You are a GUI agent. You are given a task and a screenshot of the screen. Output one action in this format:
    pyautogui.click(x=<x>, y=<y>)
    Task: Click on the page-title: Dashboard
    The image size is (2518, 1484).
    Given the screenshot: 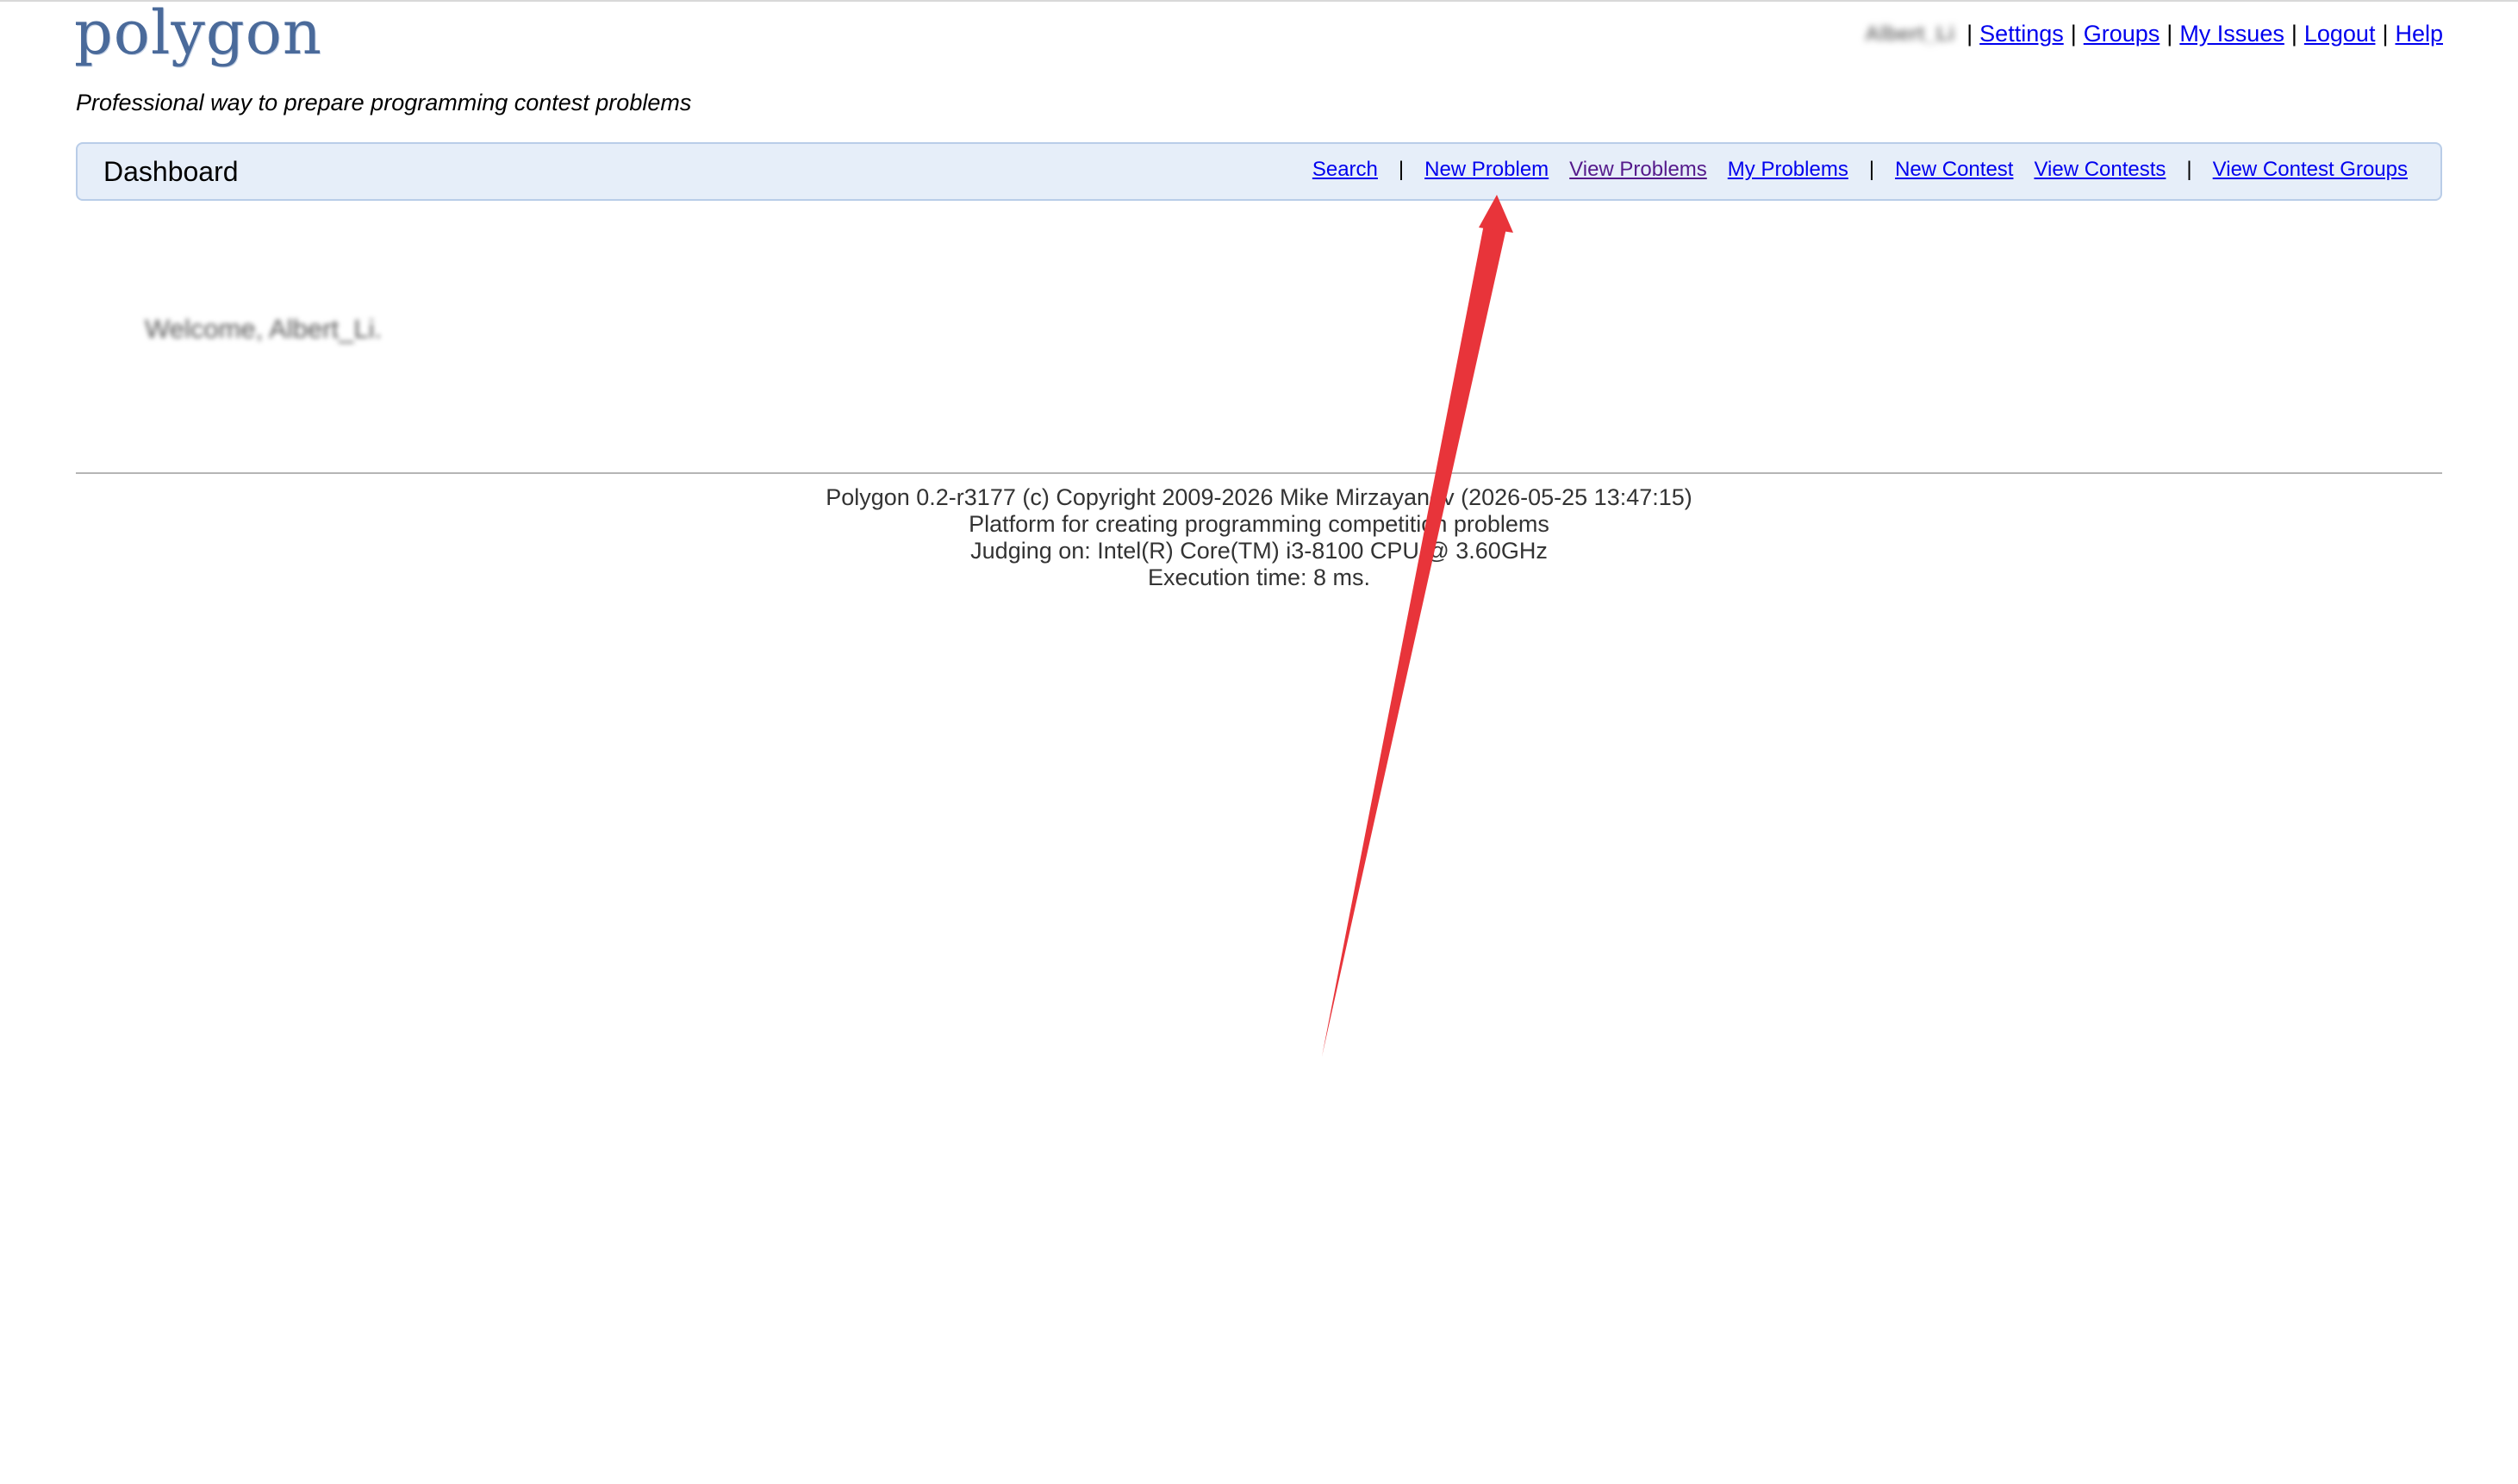 What is the action you would take?
    pyautogui.click(x=171, y=171)
    